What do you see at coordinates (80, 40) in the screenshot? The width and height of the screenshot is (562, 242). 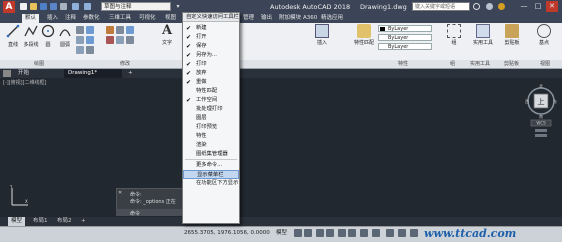 I see `copy-icon` at bounding box center [80, 40].